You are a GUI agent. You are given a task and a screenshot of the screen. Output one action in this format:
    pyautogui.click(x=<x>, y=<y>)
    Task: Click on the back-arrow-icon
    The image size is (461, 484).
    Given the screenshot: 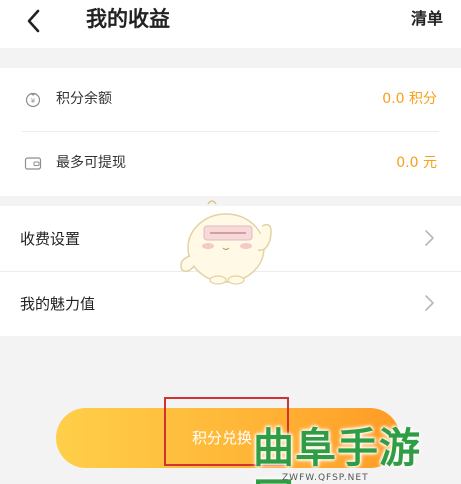 What is the action you would take?
    pyautogui.click(x=33, y=21)
    